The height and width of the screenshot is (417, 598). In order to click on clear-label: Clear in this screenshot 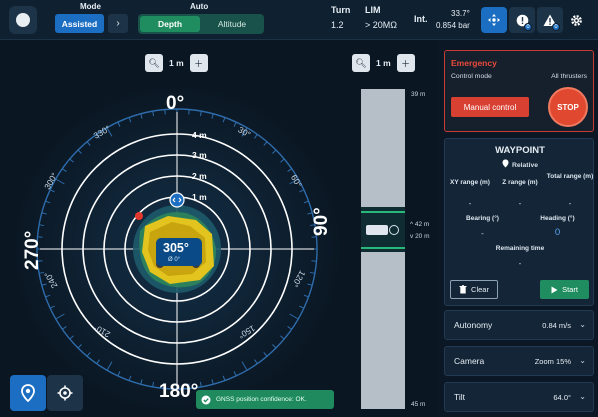, I will do `click(480, 289)`.